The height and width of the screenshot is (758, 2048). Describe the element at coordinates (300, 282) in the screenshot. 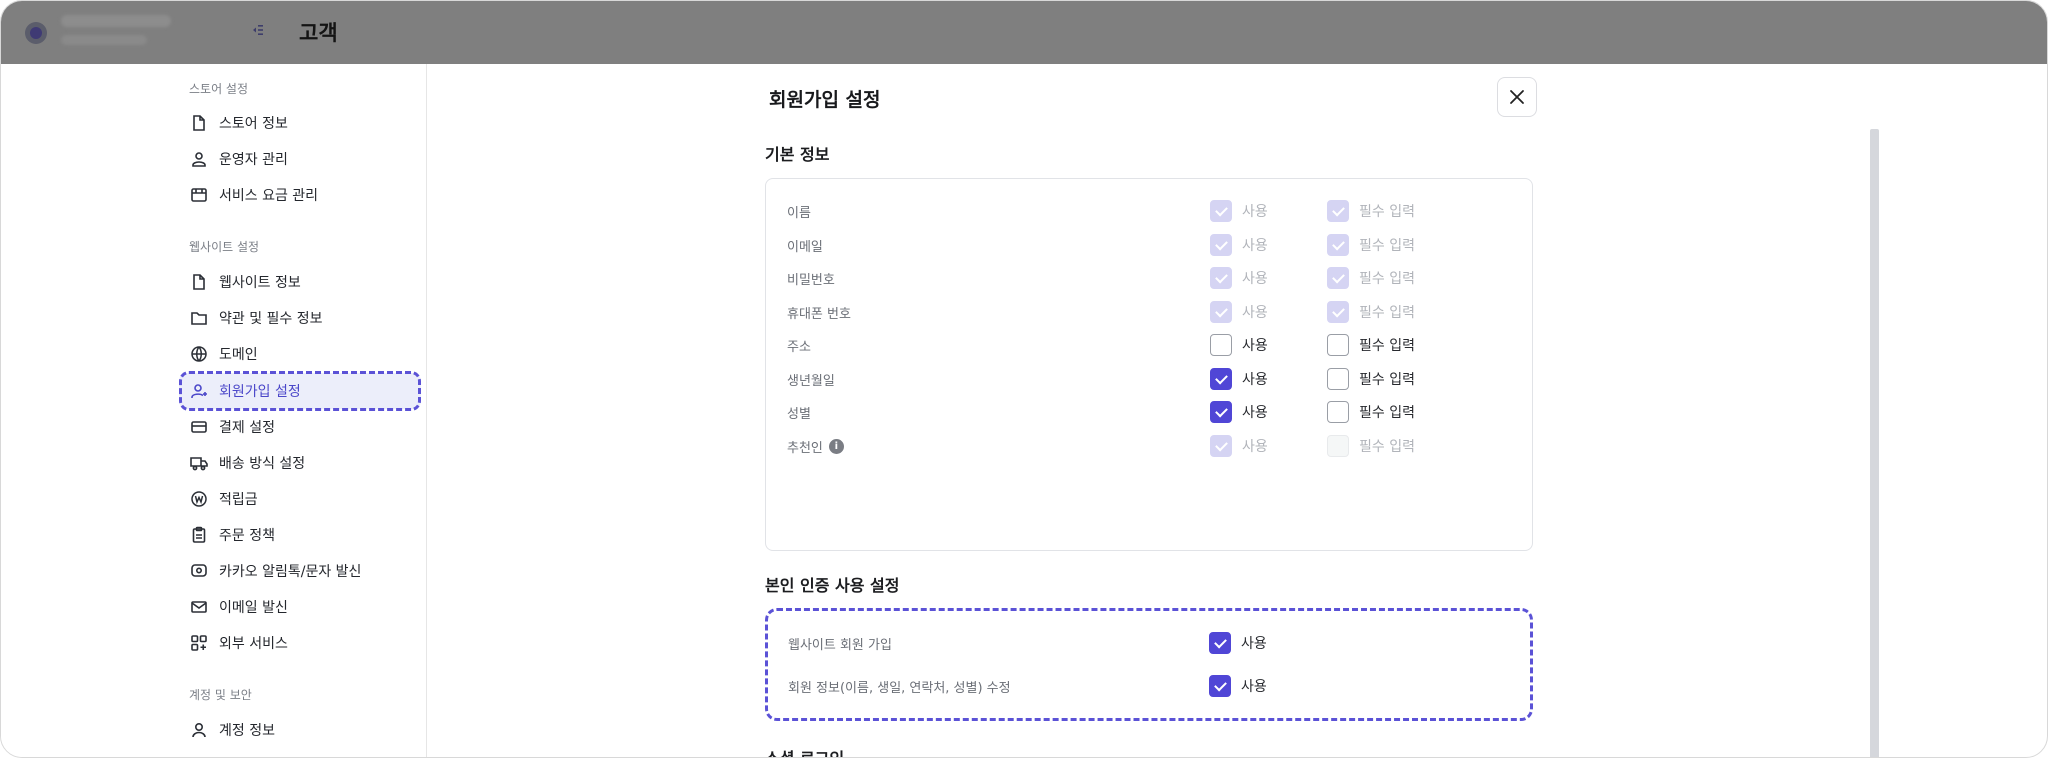

I see `sidebar-item-website-info: 웹사이트 정보` at that location.